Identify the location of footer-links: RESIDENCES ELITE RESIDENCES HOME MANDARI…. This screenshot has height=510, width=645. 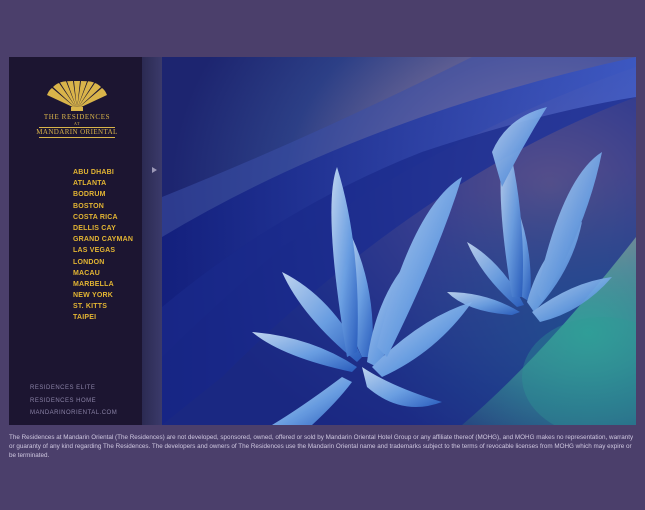
(73, 401).